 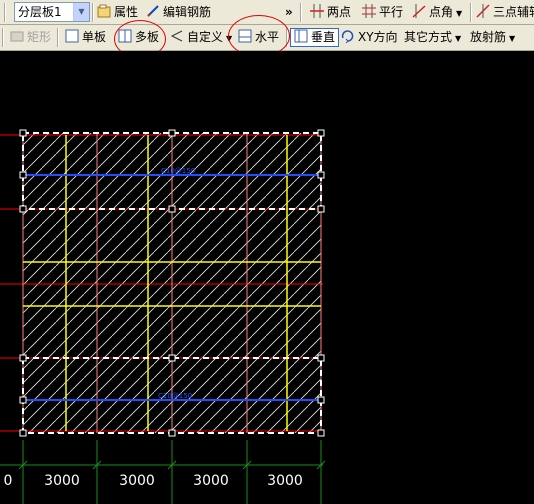 I want to click on toolbar-overflow-button: », so click(x=289, y=12).